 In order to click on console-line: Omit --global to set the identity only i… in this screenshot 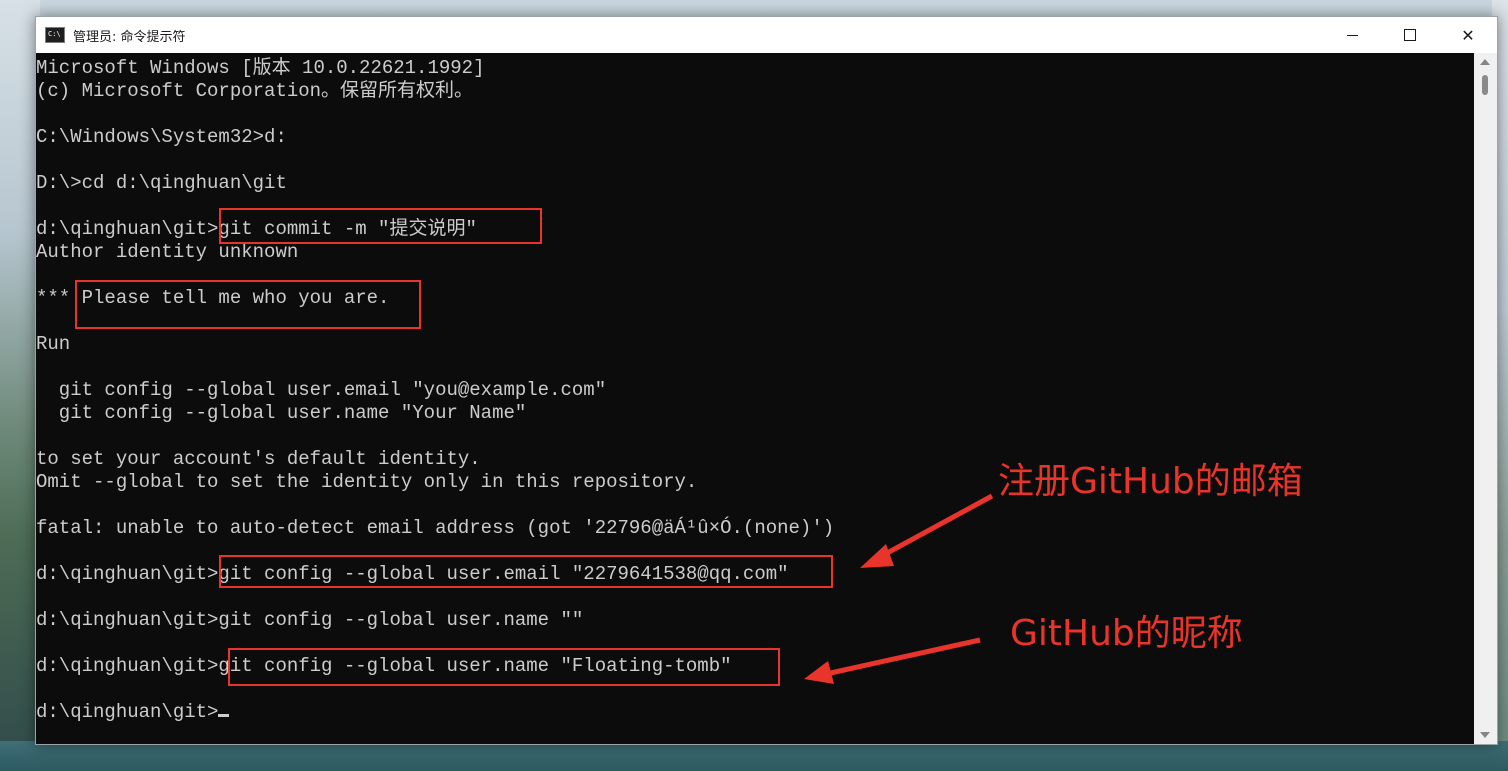, I will do `click(367, 482)`.